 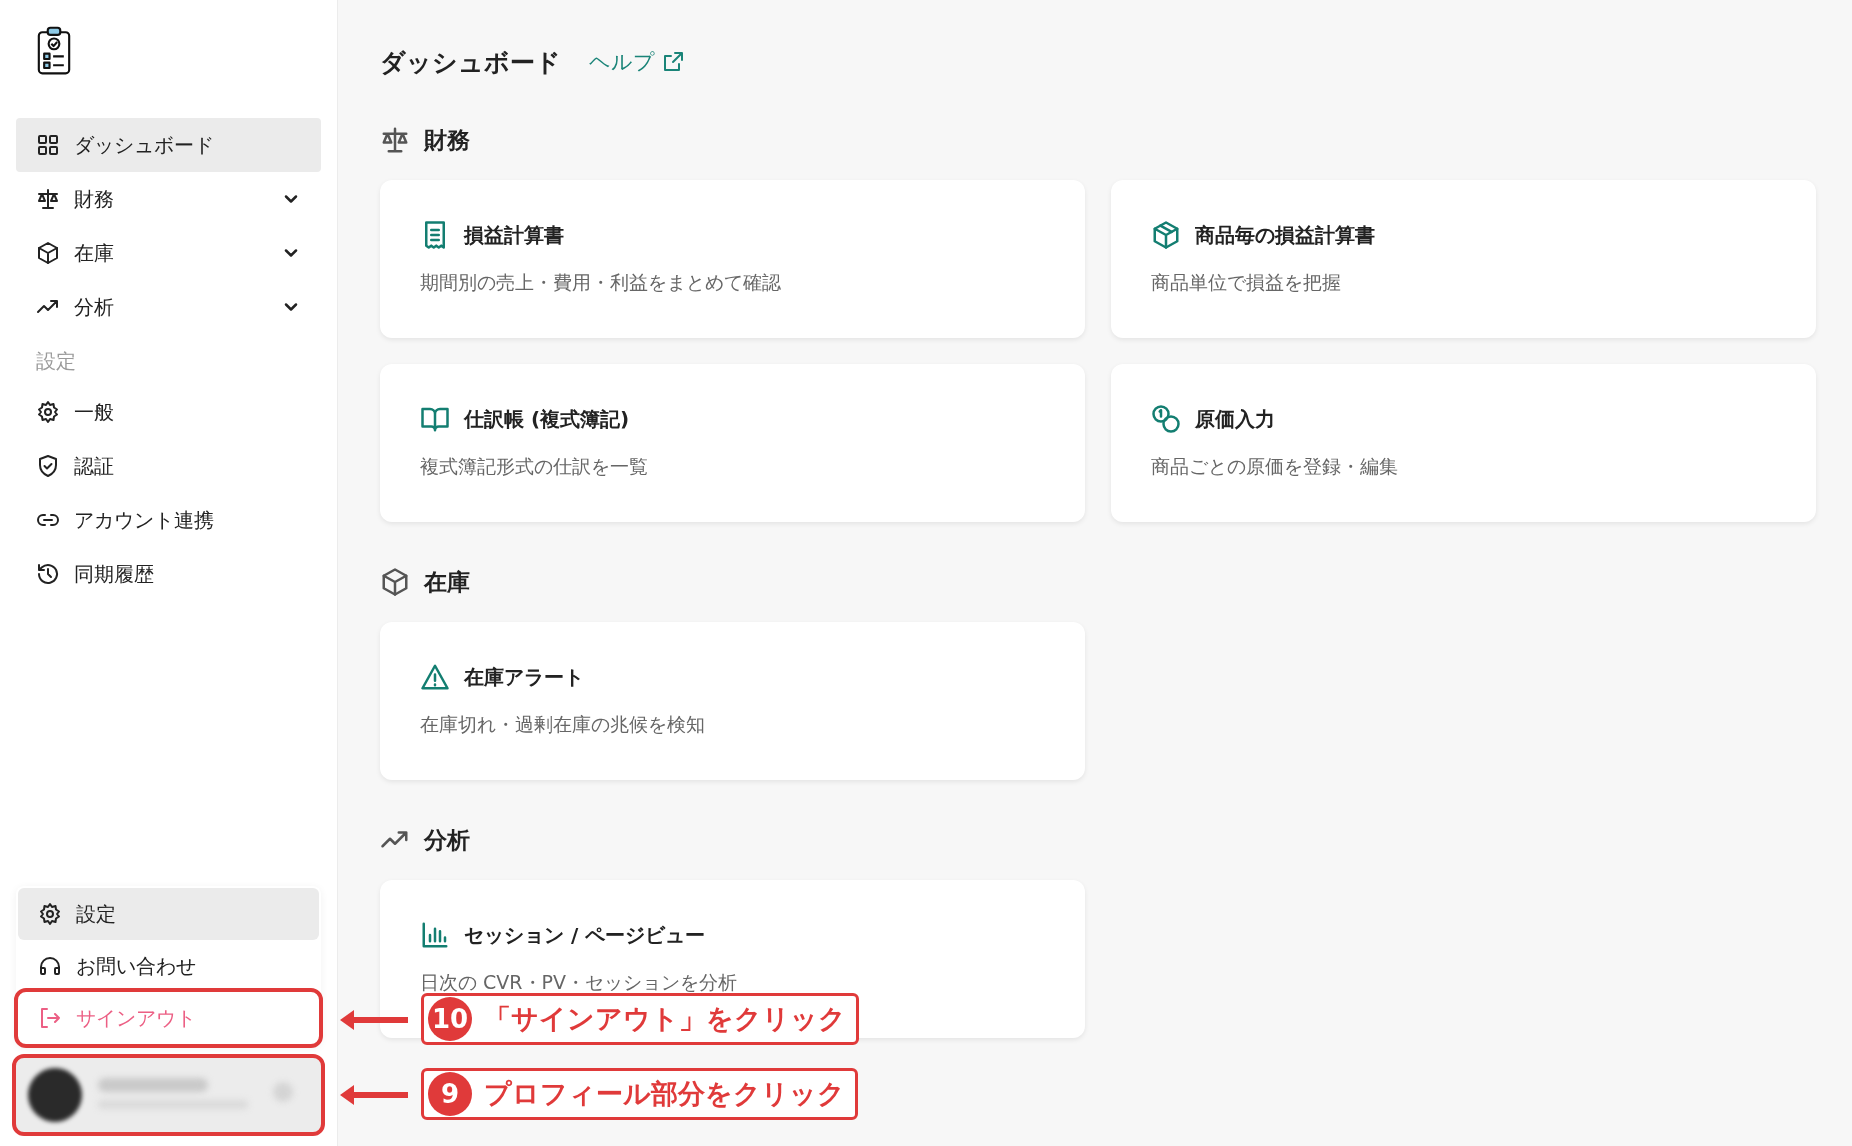 I want to click on card-description: 商品単位で損益を把握, so click(x=1246, y=282).